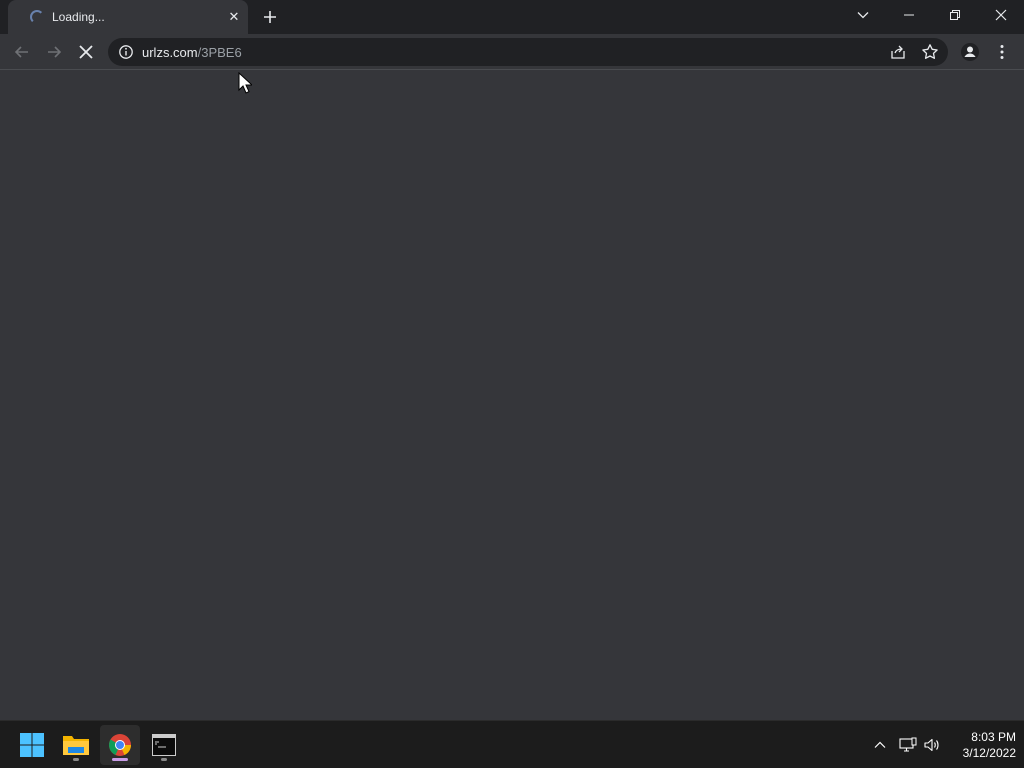 This screenshot has width=1024, height=768. I want to click on more-vertical-icon, so click(1002, 52).